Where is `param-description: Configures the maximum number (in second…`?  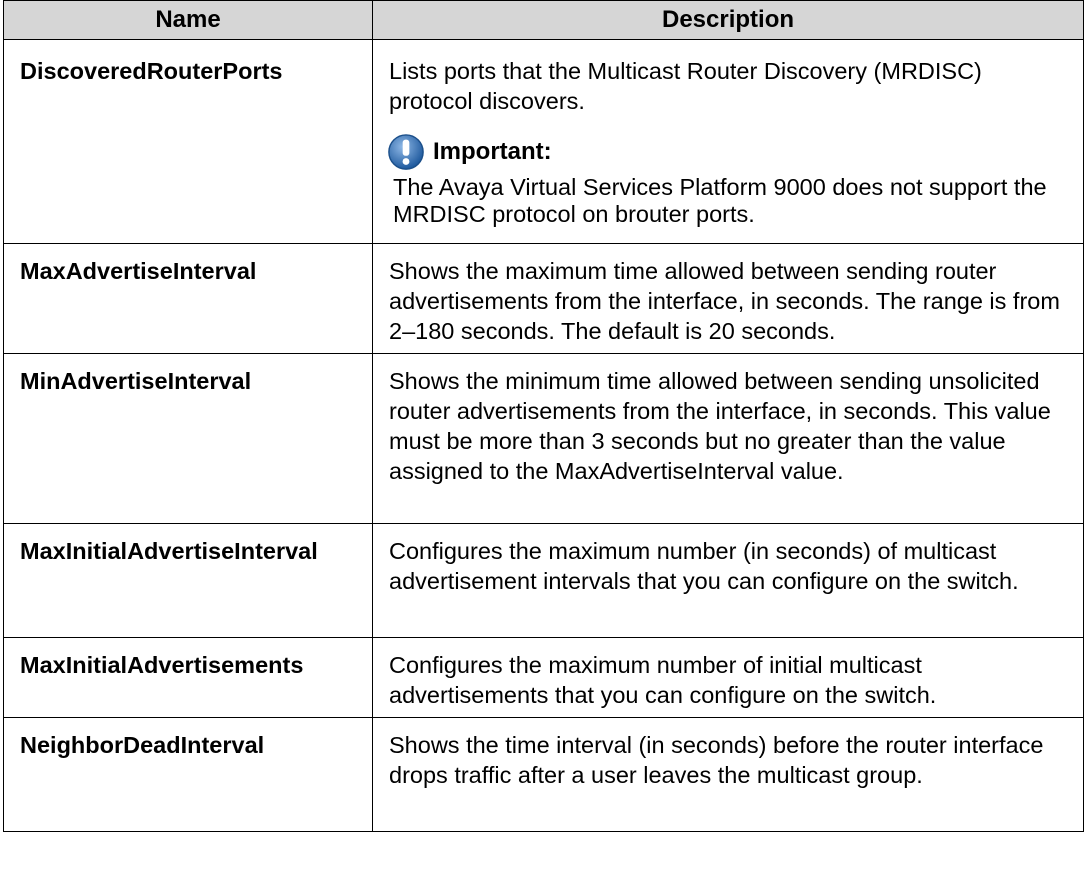
param-description: Configures the maximum number (in second… is located at coordinates (728, 580).